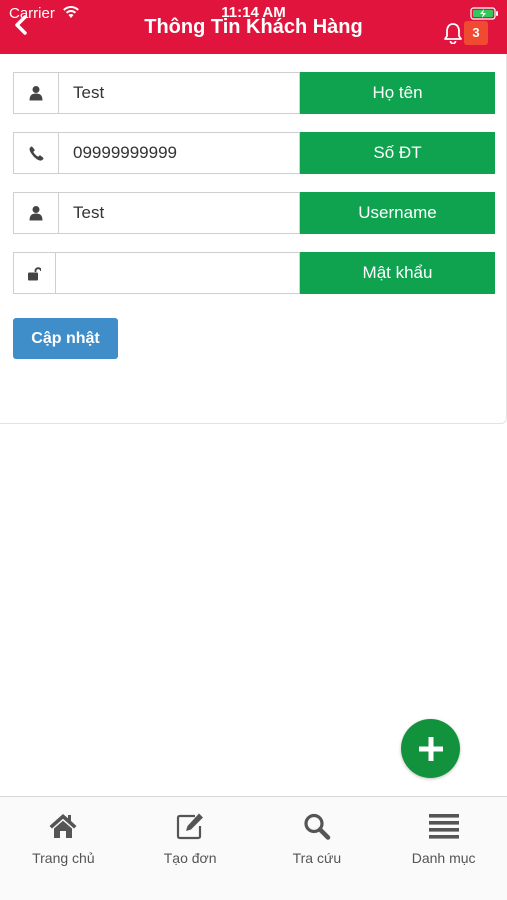  What do you see at coordinates (63, 858) in the screenshot?
I see `nav-label-home: Trang chủ` at bounding box center [63, 858].